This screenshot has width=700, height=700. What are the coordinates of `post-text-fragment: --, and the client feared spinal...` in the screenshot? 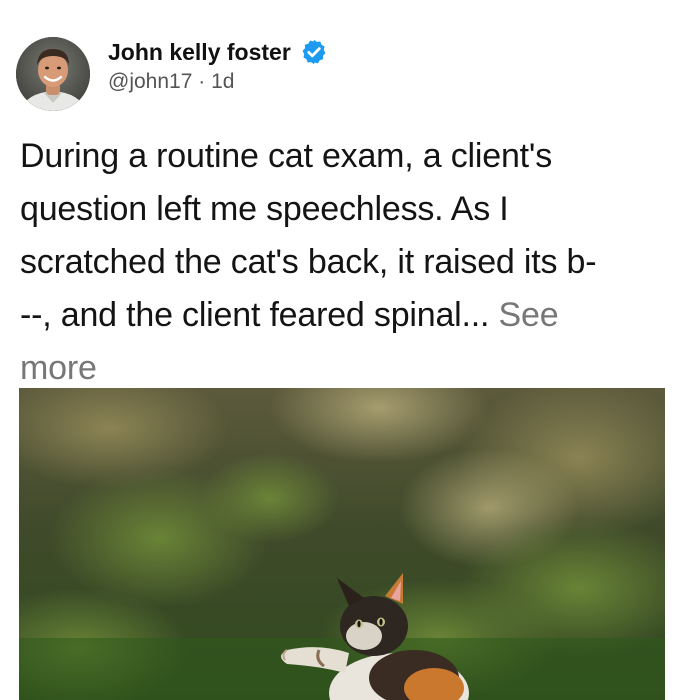 It's located at (259, 315).